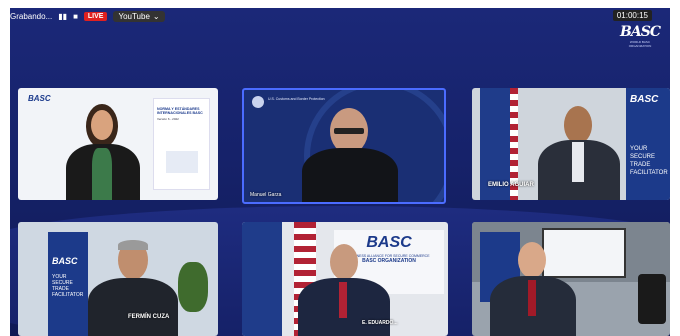 The image size is (680, 336). I want to click on speaker-emilio, so click(579, 153).